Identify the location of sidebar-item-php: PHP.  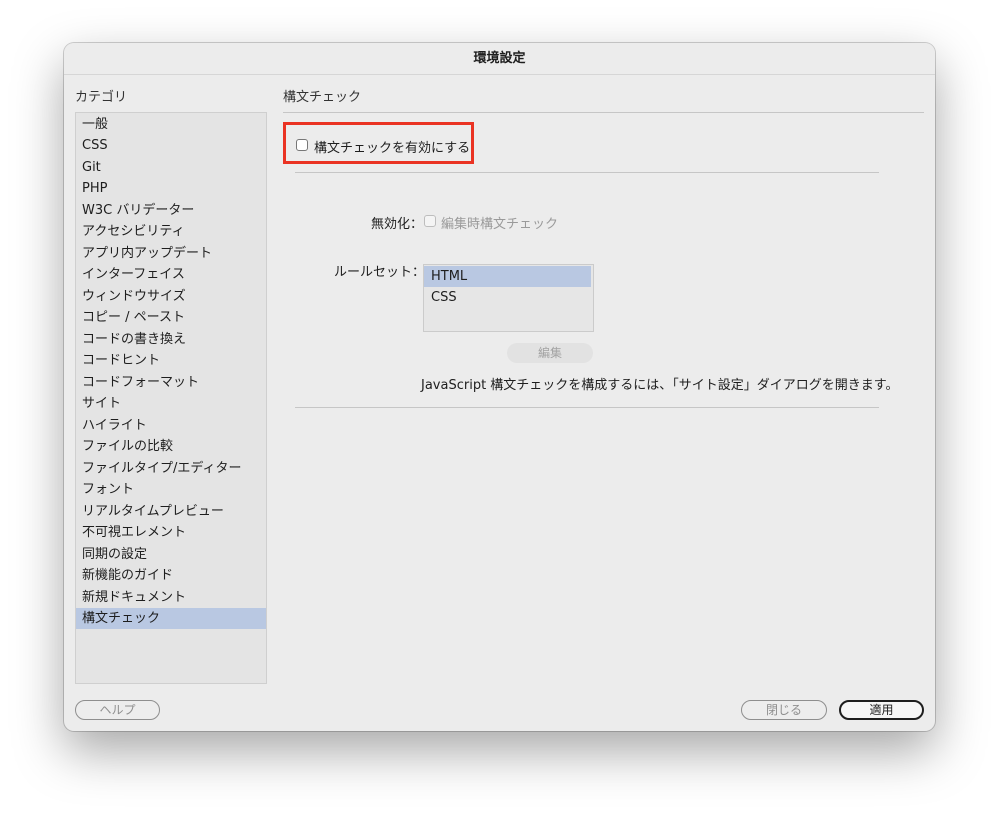
(171, 188).